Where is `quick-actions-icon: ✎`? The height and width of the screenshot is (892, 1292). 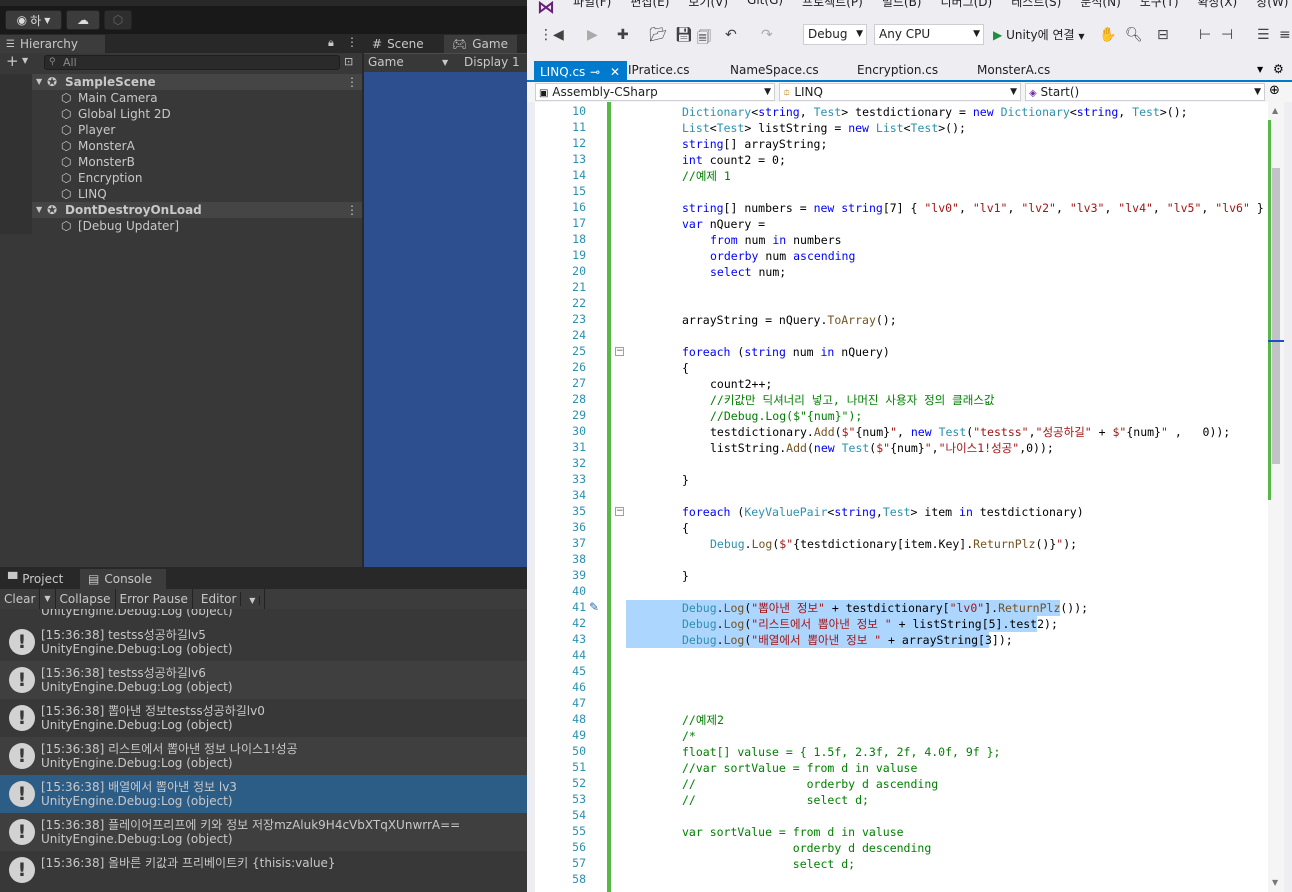 quick-actions-icon: ✎ is located at coordinates (594, 607).